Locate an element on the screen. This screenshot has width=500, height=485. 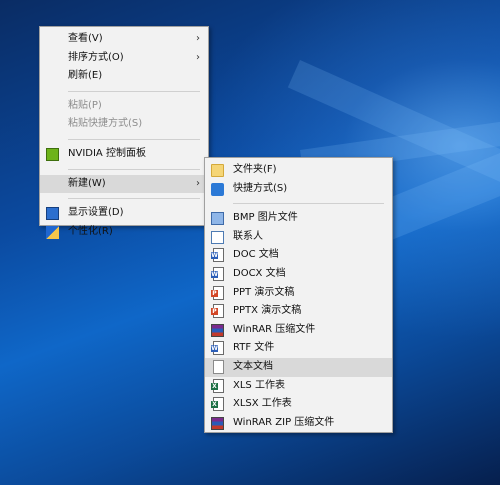
submenu-item-bmp: BMP 图片文件 is located at coordinates (298, 218).